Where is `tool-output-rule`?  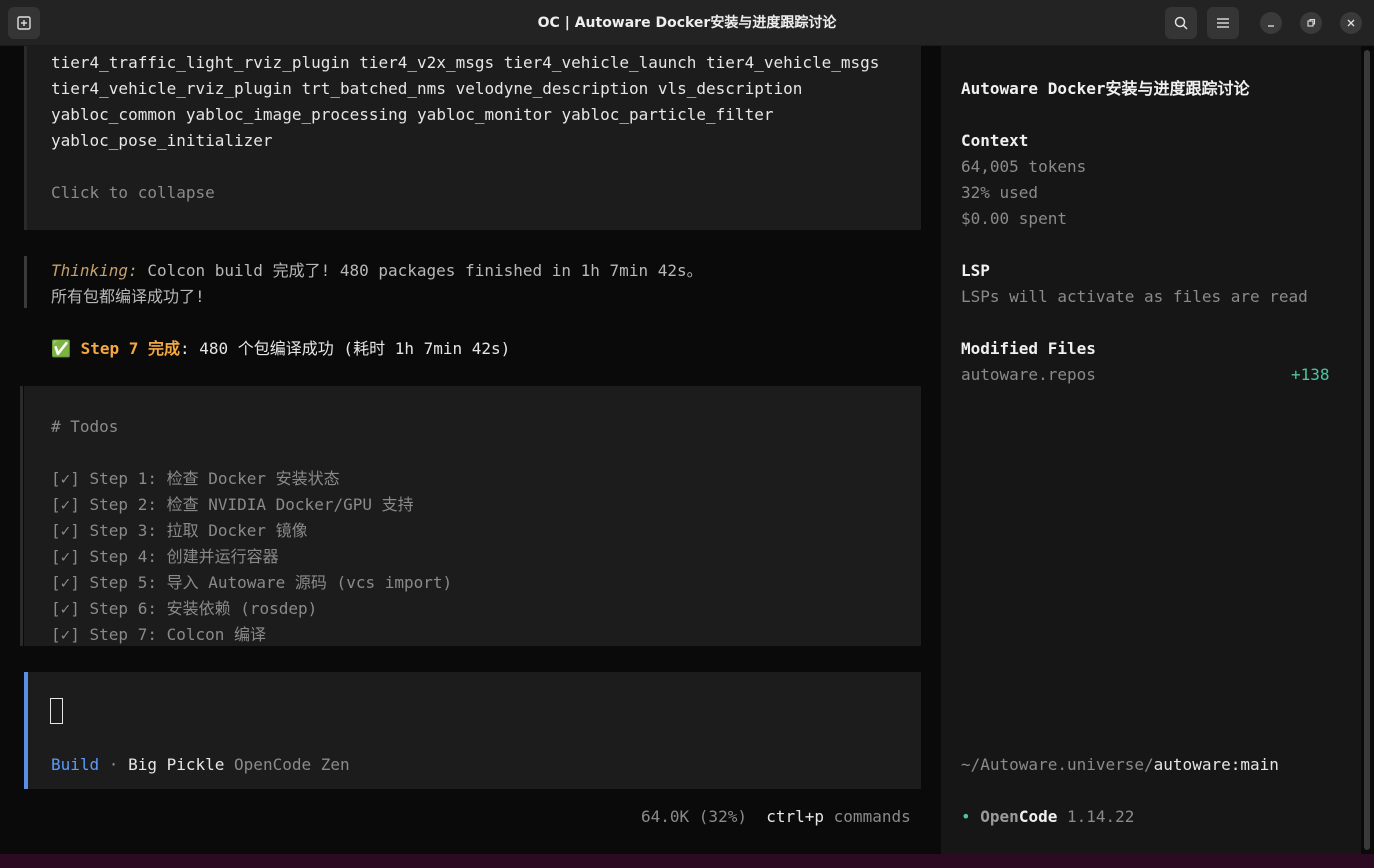 tool-output-rule is located at coordinates (25, 138).